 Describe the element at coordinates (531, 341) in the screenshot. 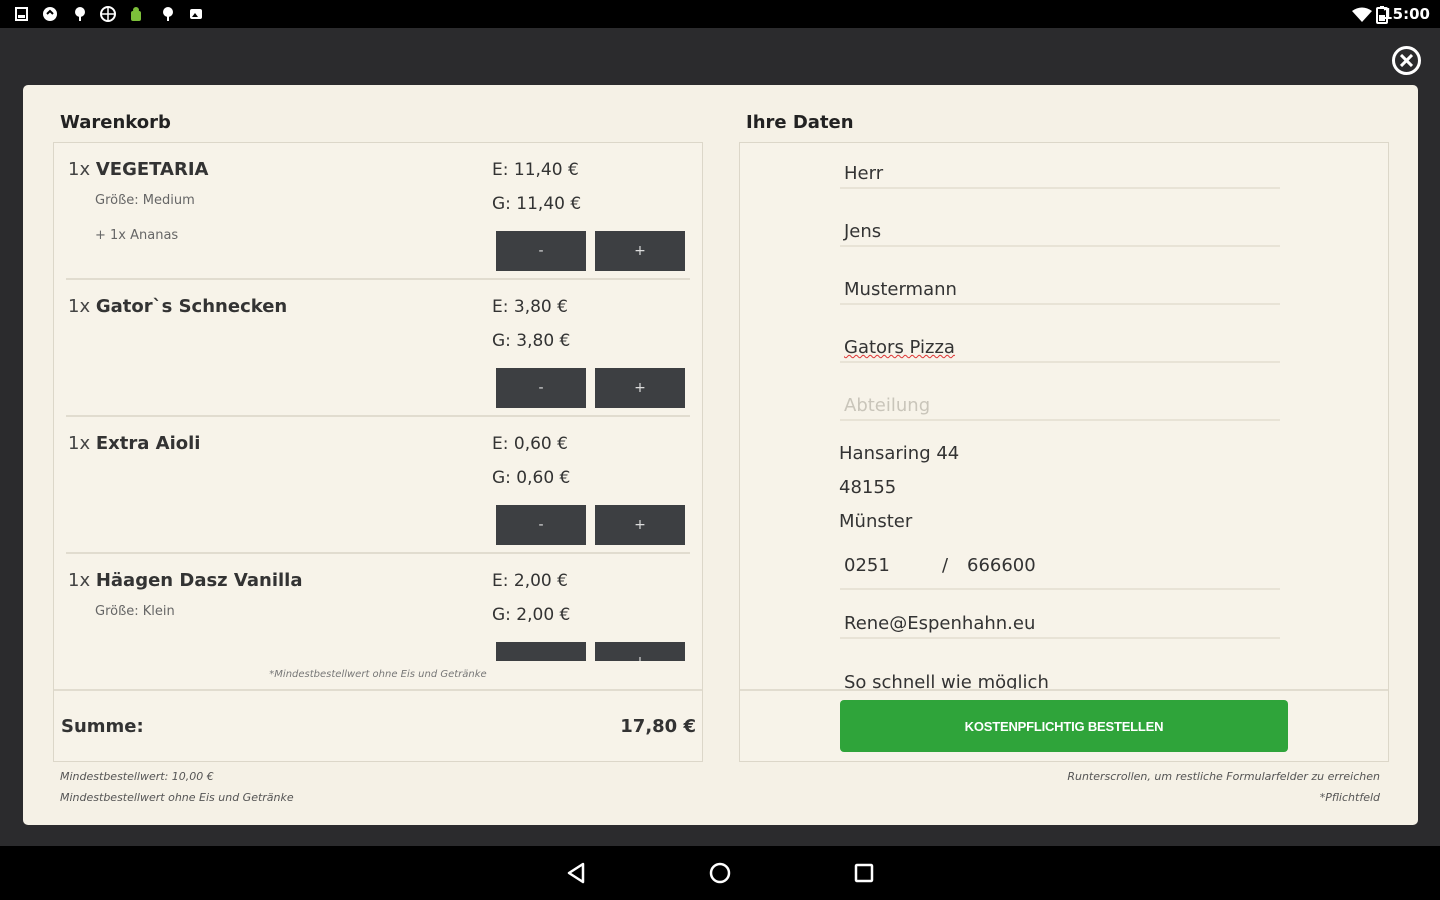

I see `item-price-total: G: 3,80 €` at that location.